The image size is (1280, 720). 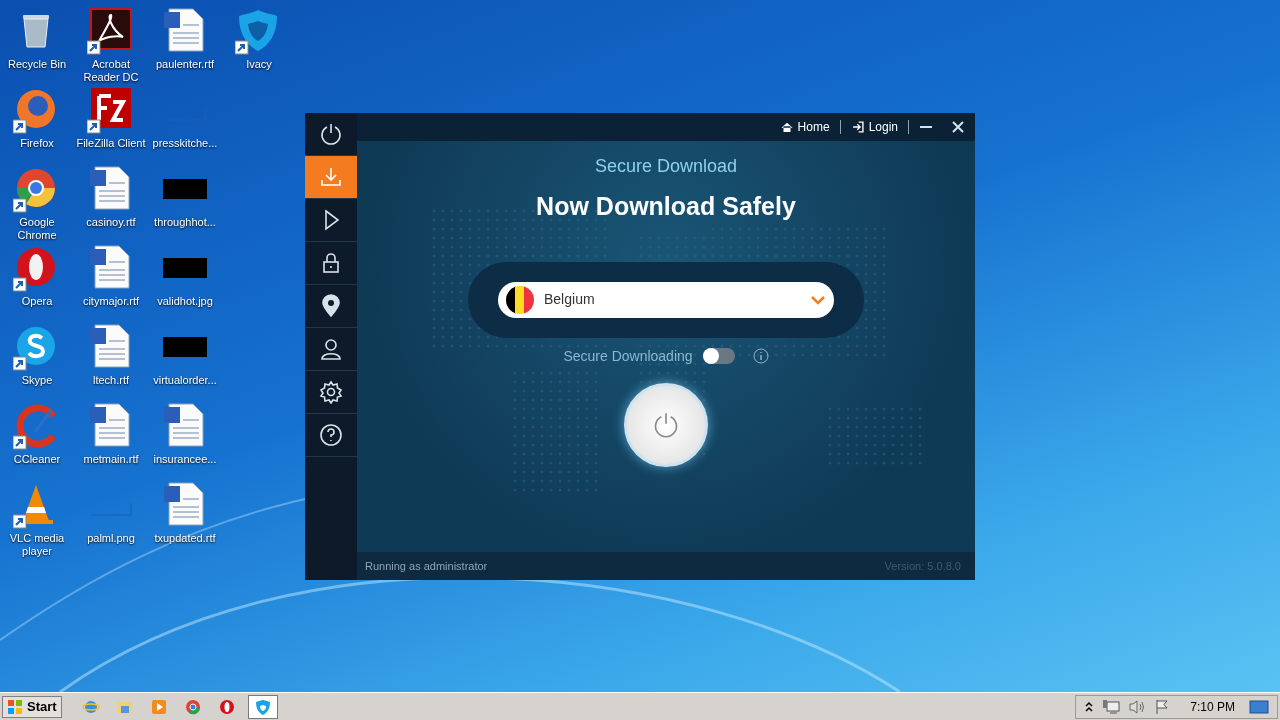 What do you see at coordinates (331, 435) in the screenshot?
I see `help-icon` at bounding box center [331, 435].